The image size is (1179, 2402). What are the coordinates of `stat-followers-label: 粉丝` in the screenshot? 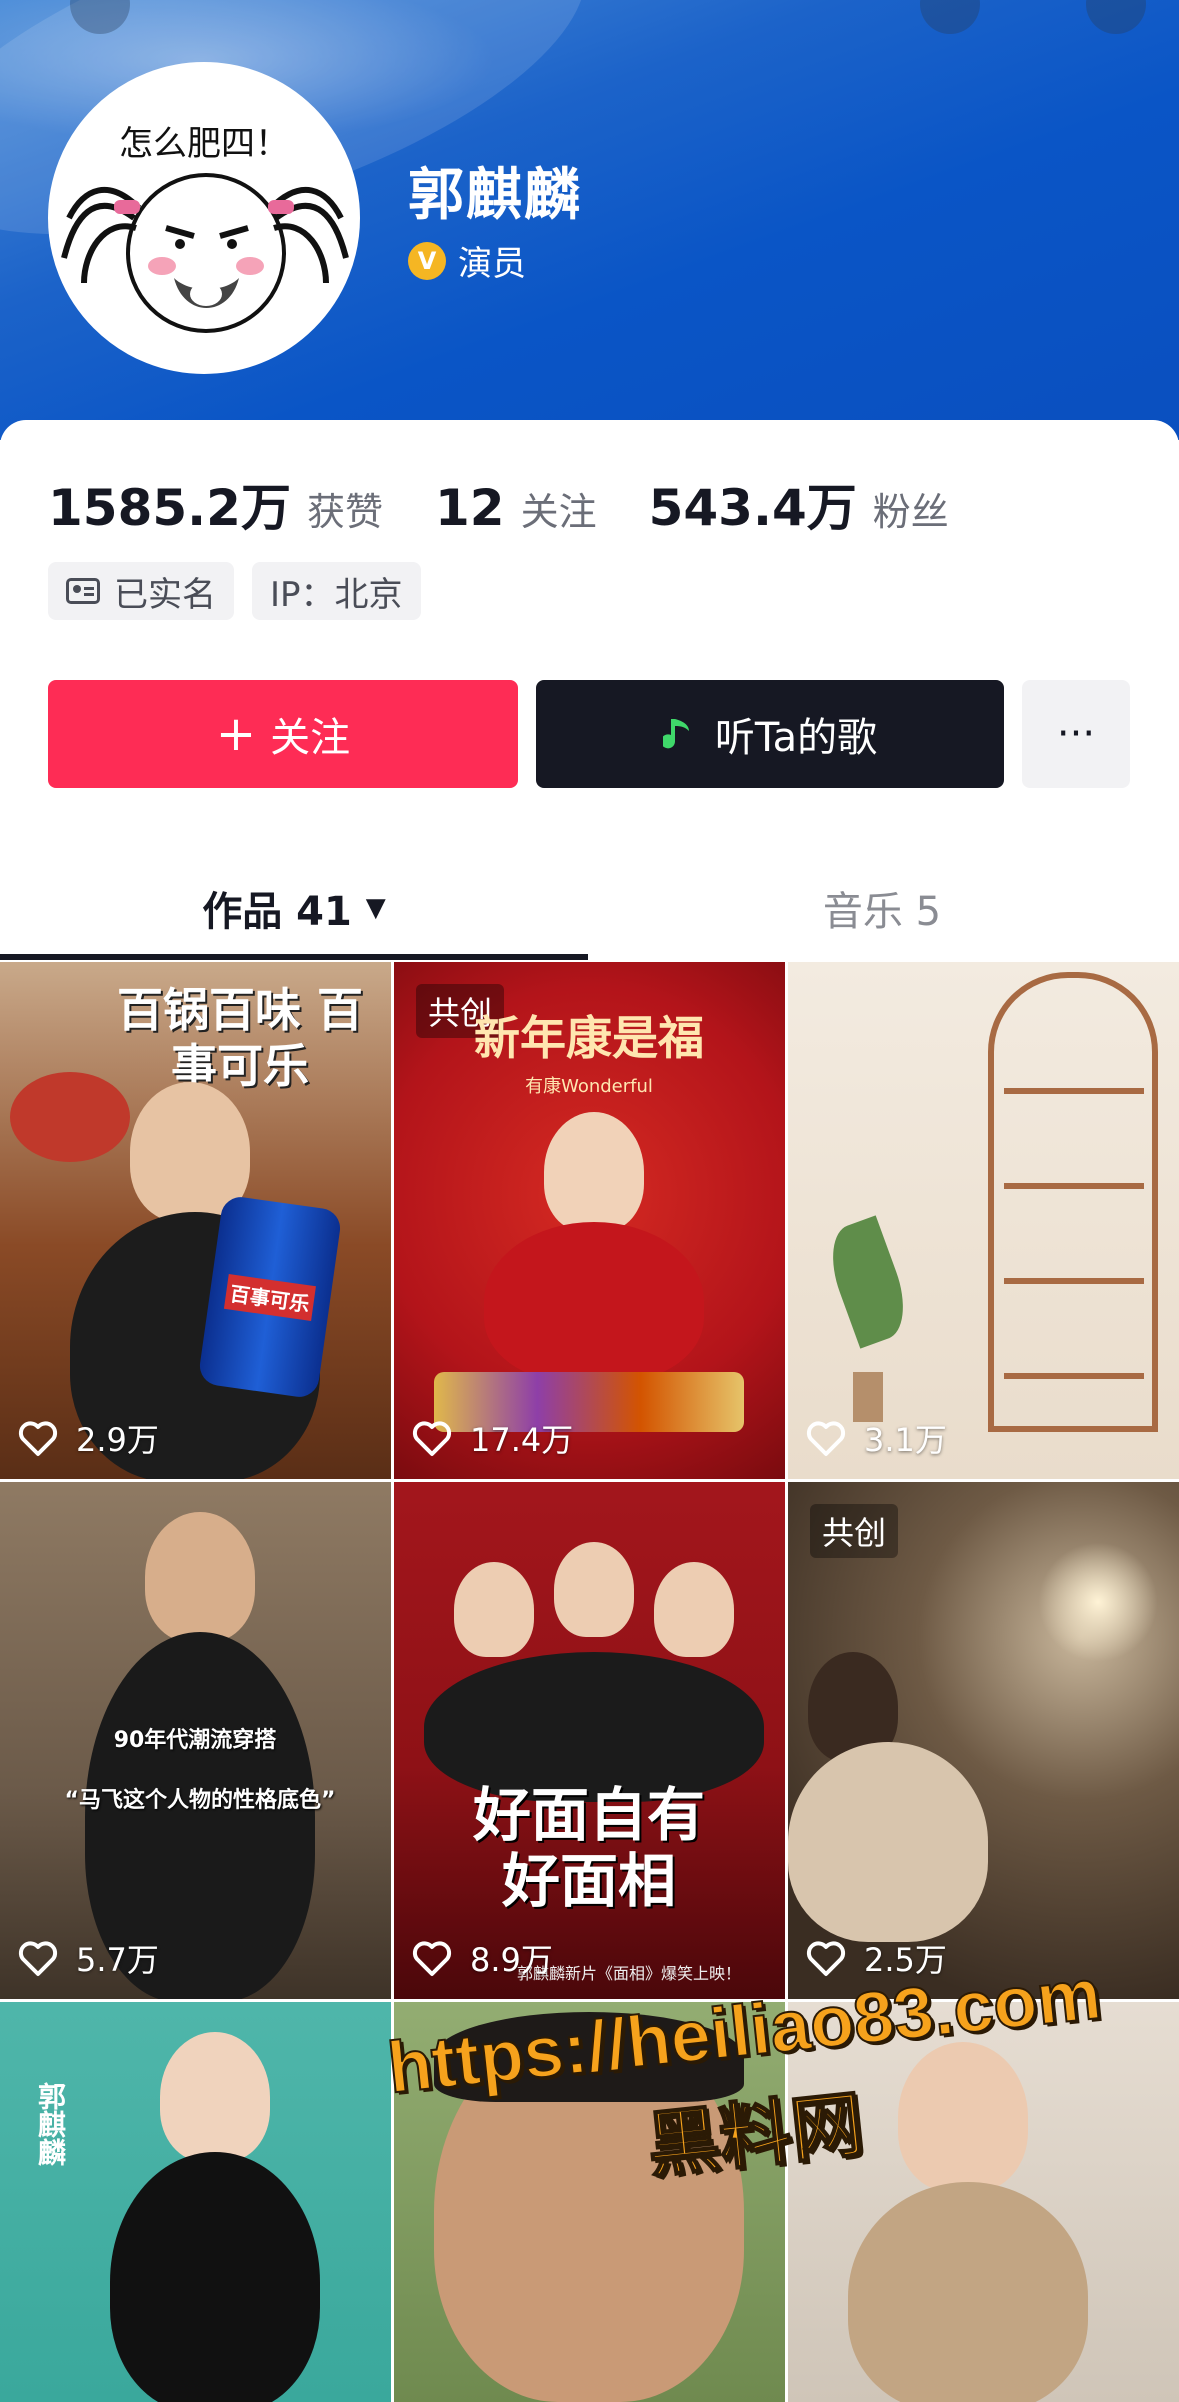 It's located at (910, 512).